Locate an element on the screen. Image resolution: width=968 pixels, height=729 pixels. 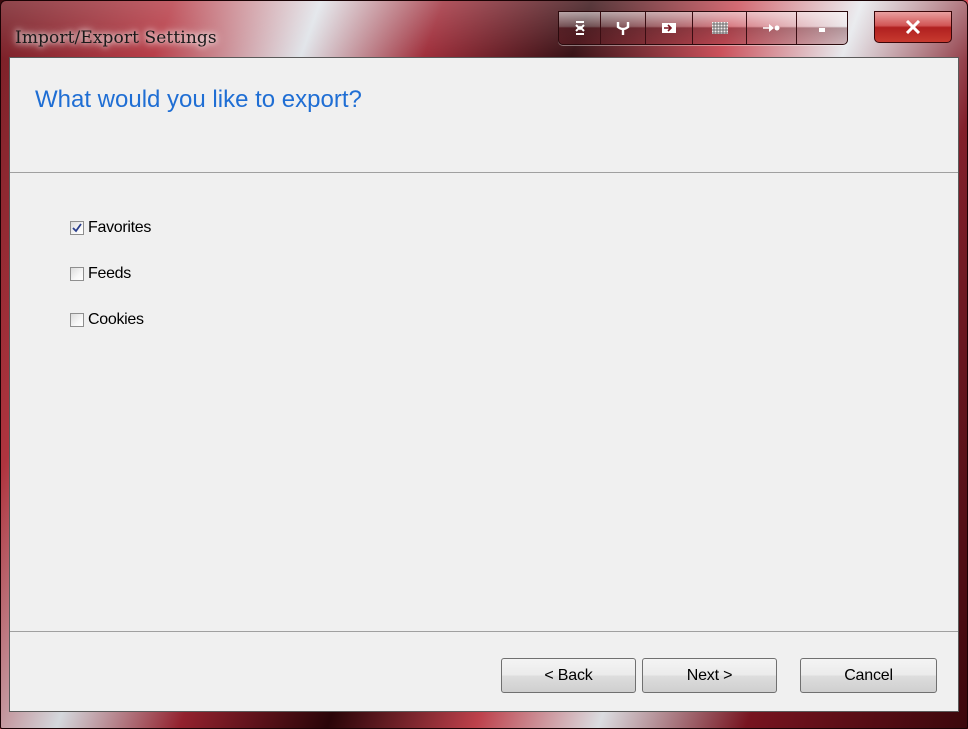
option-favorites: Favorites is located at coordinates (110, 228).